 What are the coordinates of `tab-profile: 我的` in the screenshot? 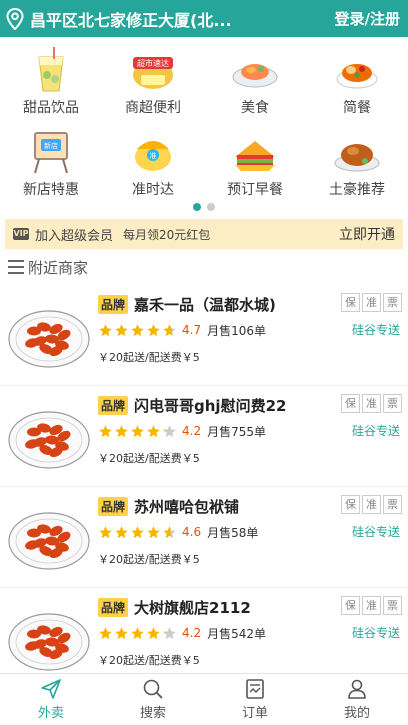 It's located at (357, 699).